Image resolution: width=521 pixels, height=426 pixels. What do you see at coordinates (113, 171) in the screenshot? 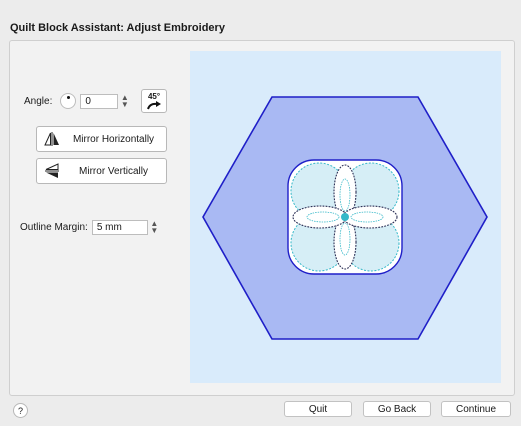
I see `mirror-vertically-label: Mirror Vertically` at bounding box center [113, 171].